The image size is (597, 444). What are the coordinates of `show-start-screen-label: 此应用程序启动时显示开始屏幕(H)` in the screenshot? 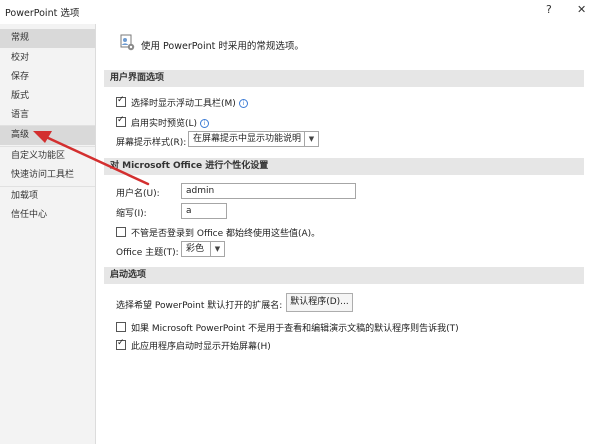 It's located at (201, 347).